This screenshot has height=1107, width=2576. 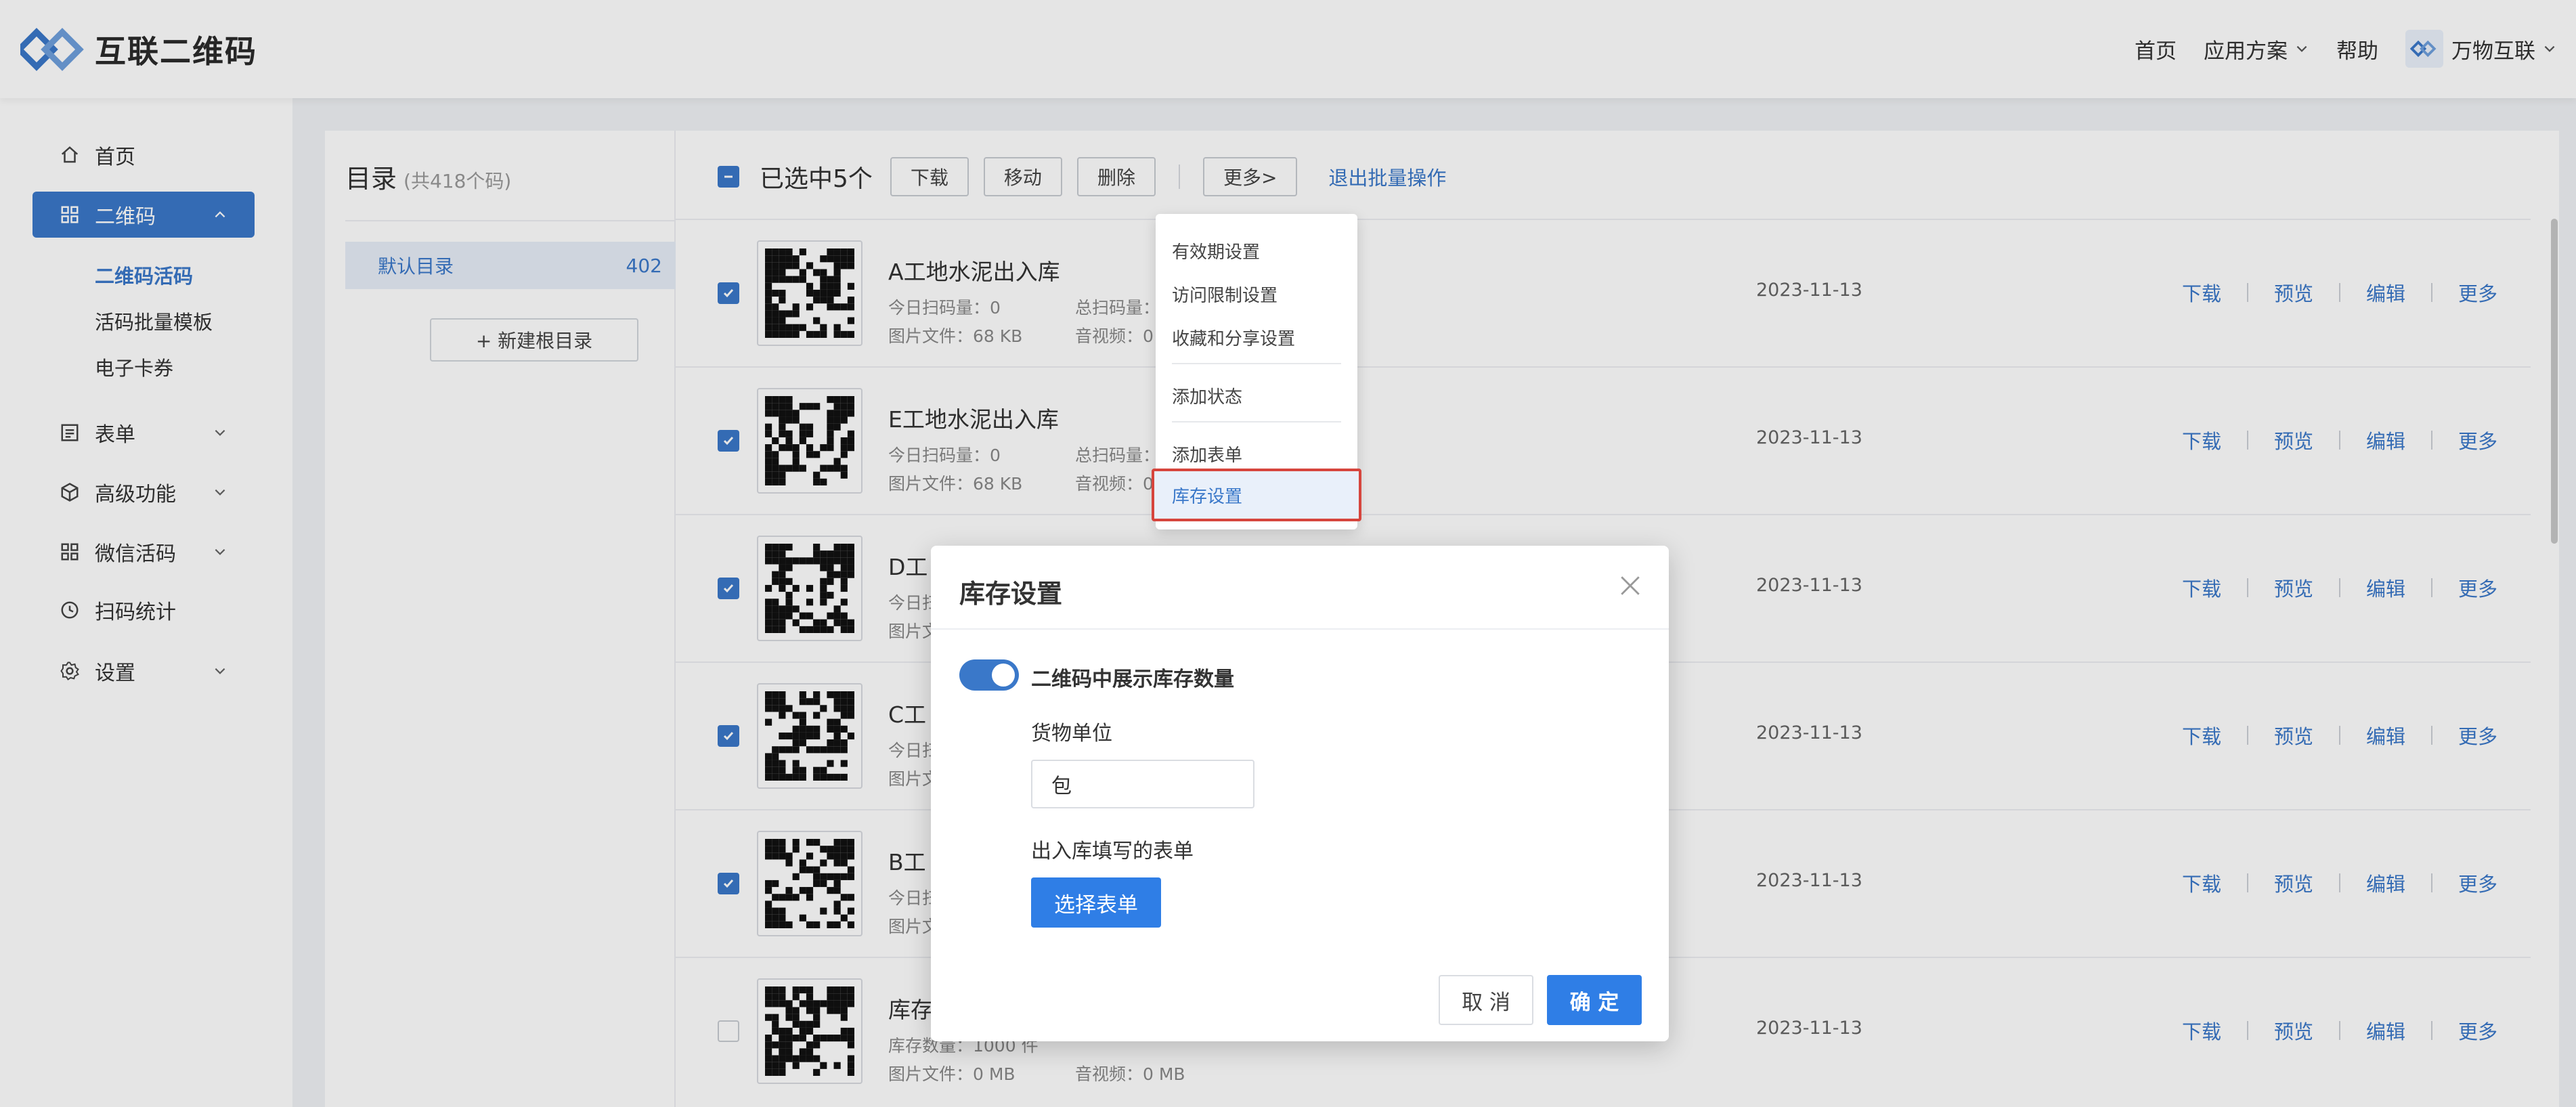 What do you see at coordinates (1225, 294) in the screenshot?
I see `menu-item-access-limit: 访问限制设置` at bounding box center [1225, 294].